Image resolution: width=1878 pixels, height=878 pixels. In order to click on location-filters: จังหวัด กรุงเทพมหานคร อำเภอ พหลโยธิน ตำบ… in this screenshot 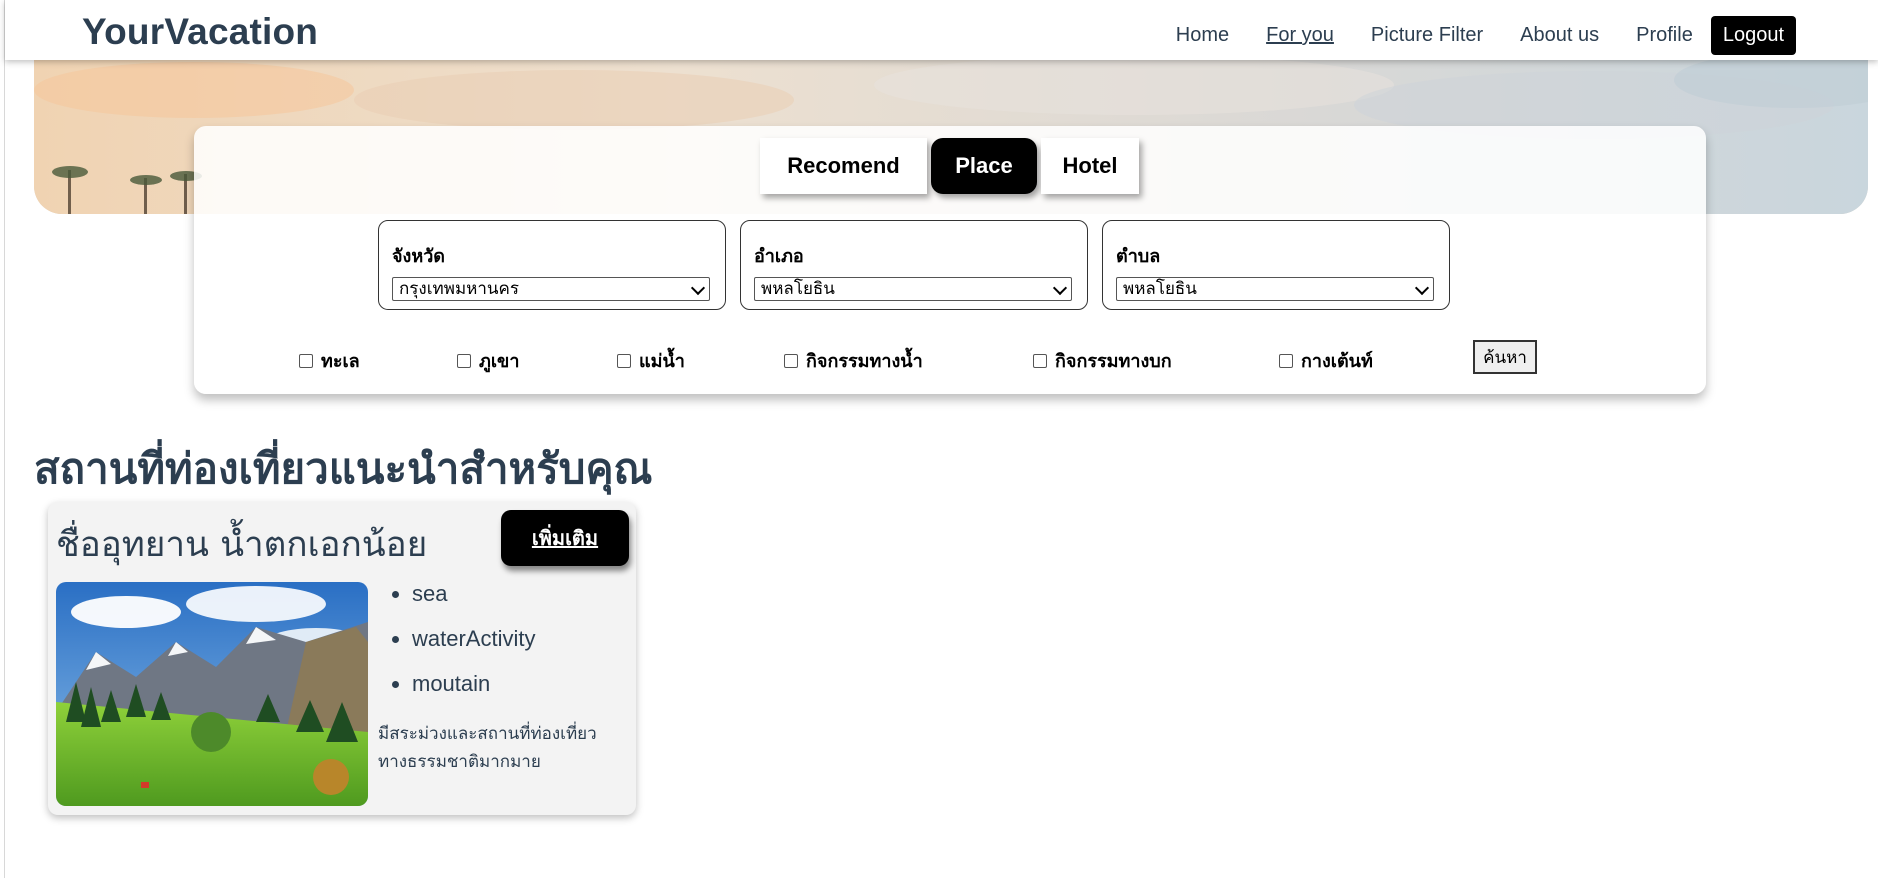, I will do `click(921, 265)`.